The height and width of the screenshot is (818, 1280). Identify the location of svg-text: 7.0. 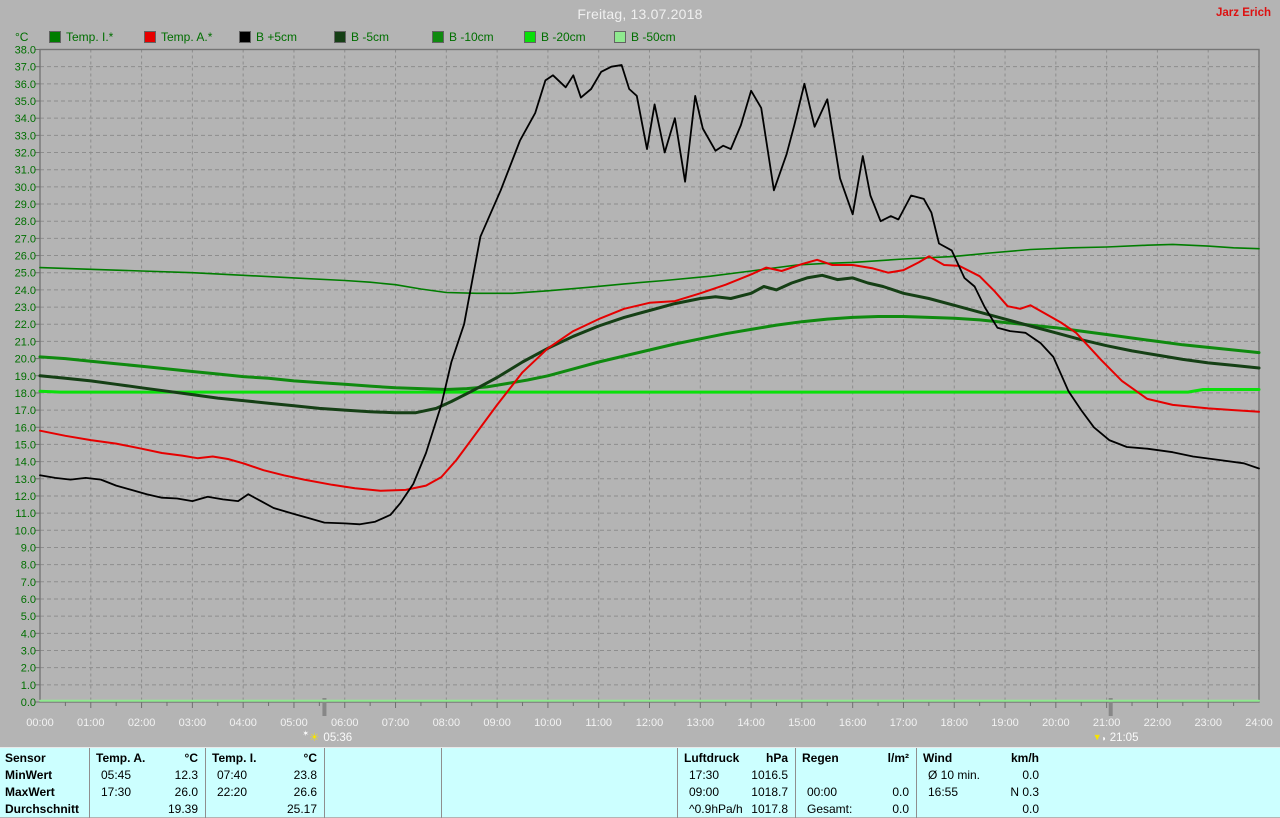
(28, 583).